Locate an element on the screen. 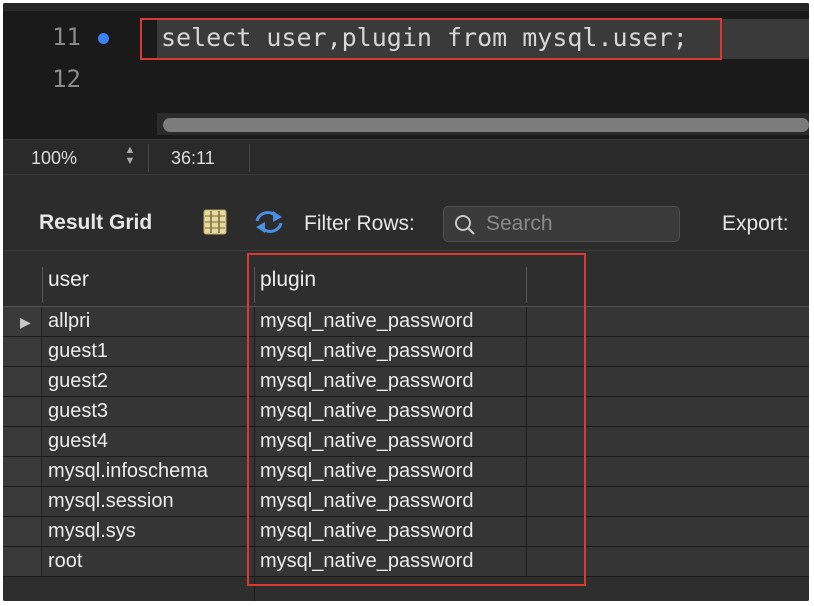  cursor-position: 36:11 is located at coordinates (193, 158).